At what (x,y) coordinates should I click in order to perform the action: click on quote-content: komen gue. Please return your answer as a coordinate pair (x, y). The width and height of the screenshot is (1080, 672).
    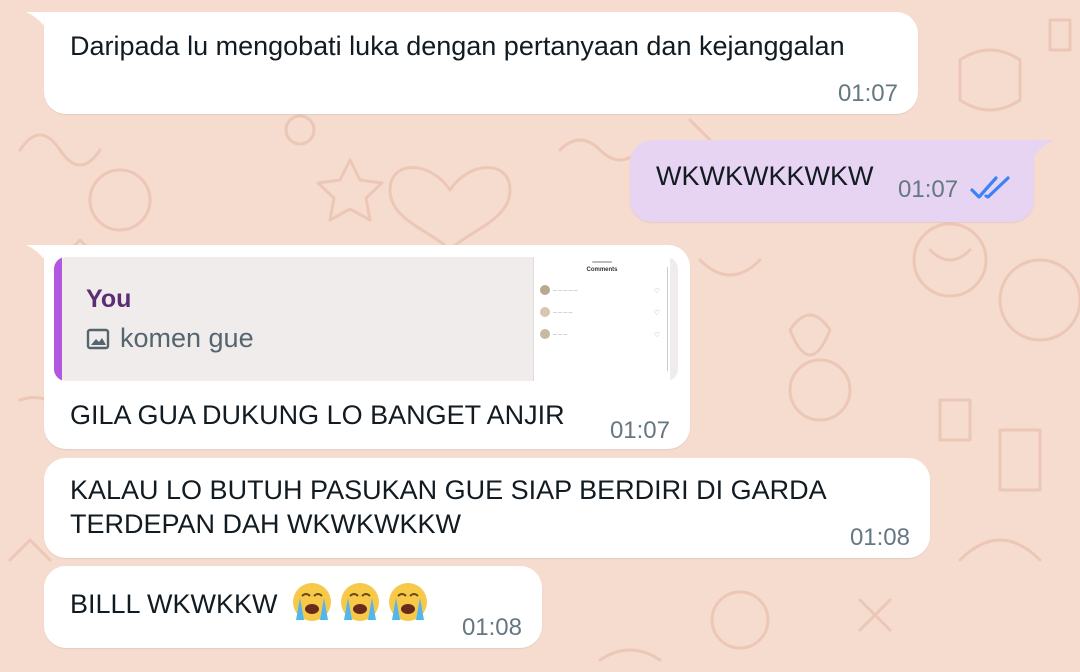
    Looking at the image, I should click on (170, 338).